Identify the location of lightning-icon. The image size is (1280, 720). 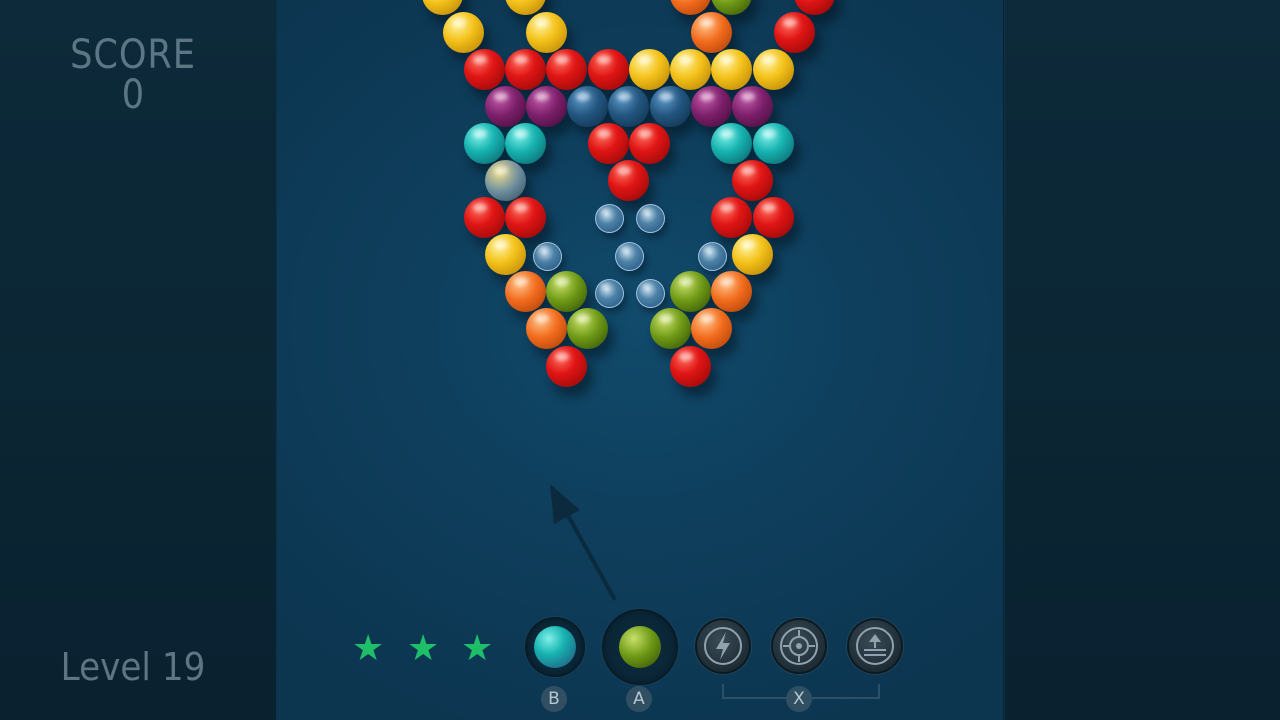
(723, 646).